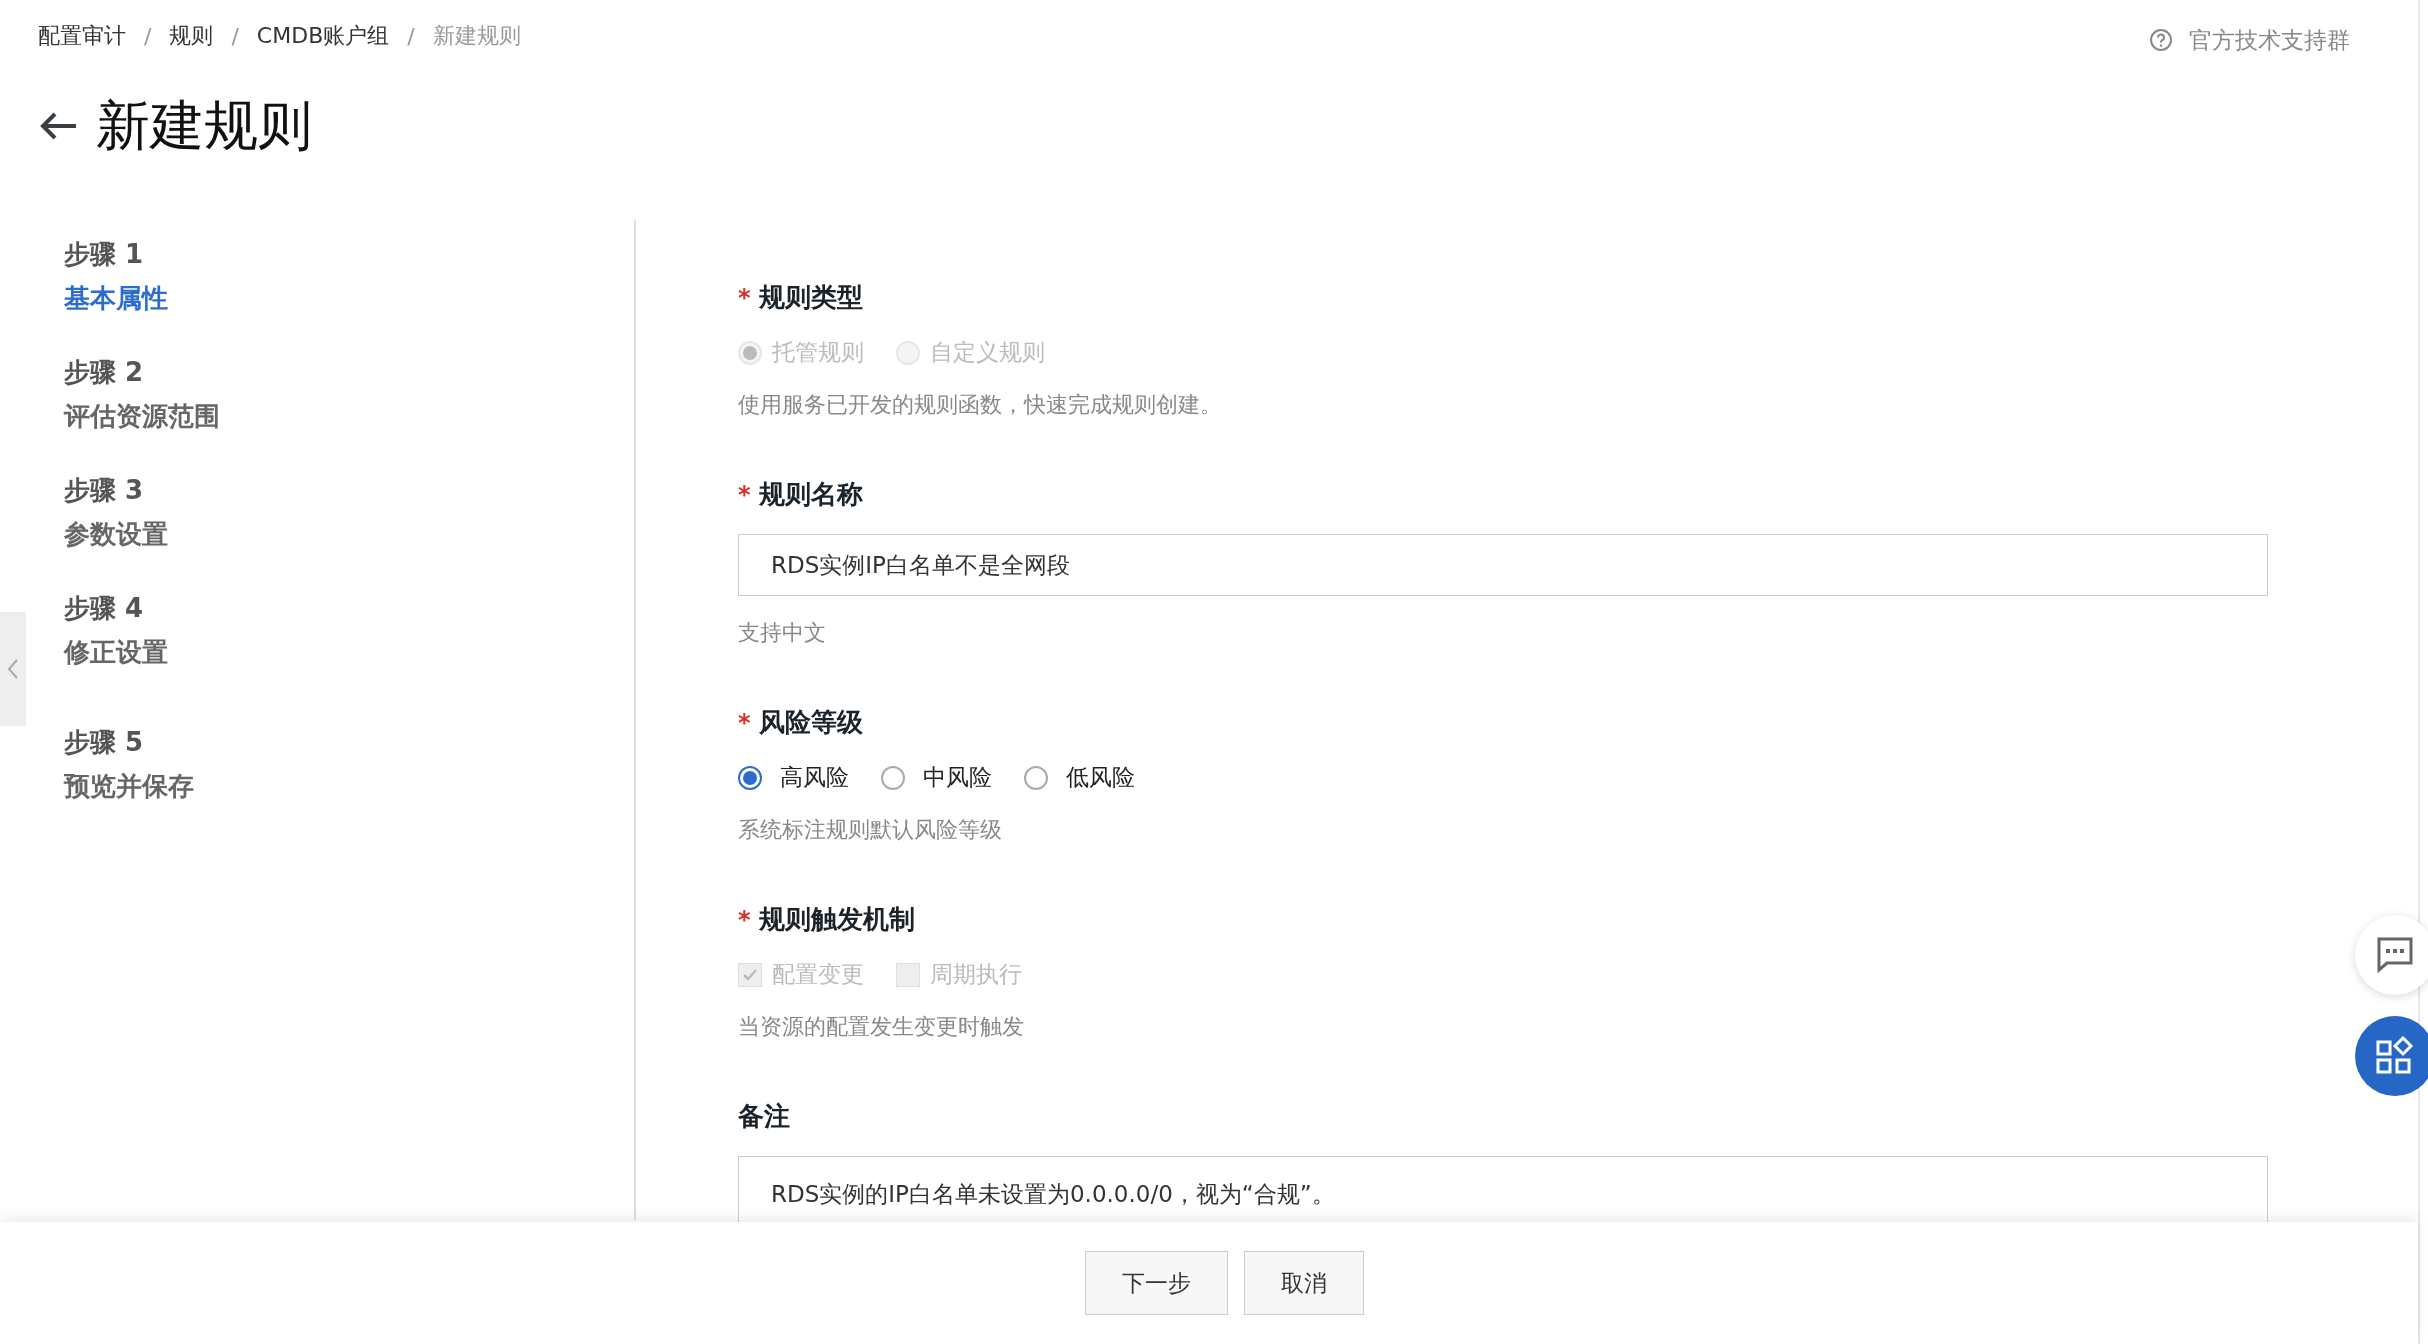  What do you see at coordinates (810, 722) in the screenshot?
I see `field-label: 风险等级` at bounding box center [810, 722].